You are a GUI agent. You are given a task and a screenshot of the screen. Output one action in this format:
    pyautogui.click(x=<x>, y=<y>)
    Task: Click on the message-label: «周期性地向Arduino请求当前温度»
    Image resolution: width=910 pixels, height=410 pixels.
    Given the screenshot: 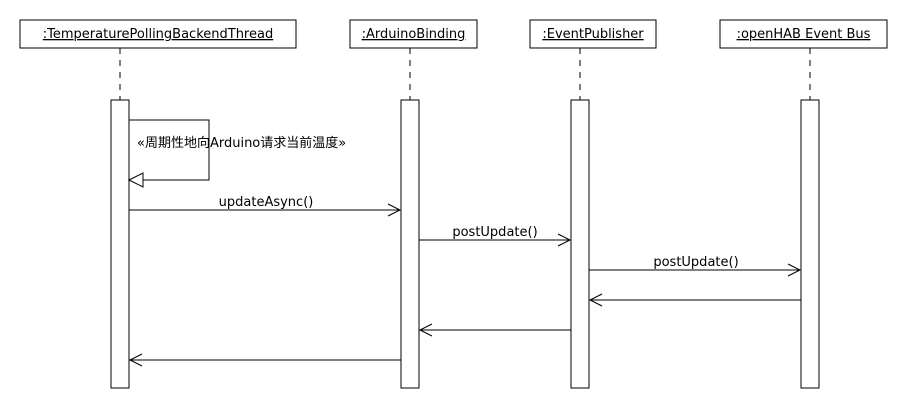 What is the action you would take?
    pyautogui.click(x=241, y=143)
    